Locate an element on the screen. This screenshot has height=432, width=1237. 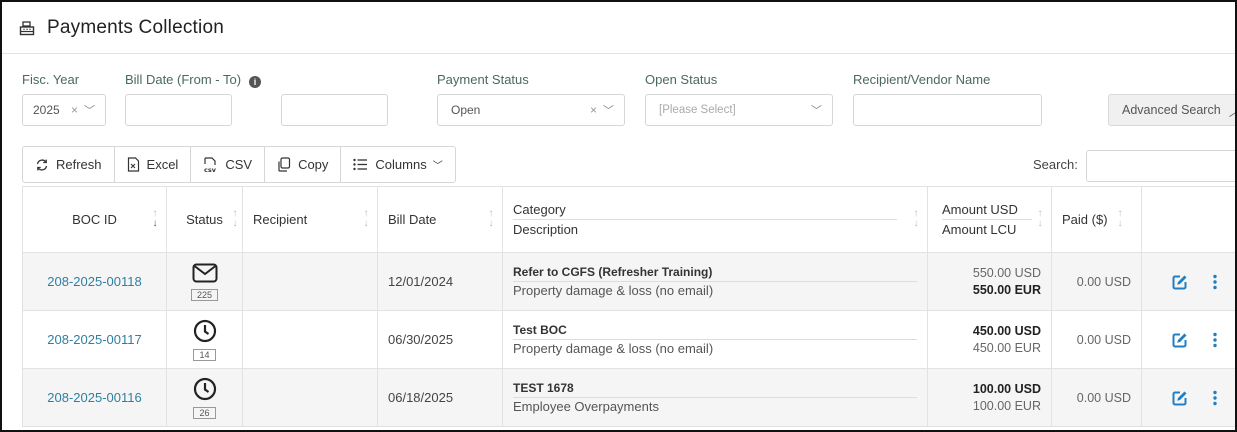
header-label: Amount LCU is located at coordinates (979, 229).